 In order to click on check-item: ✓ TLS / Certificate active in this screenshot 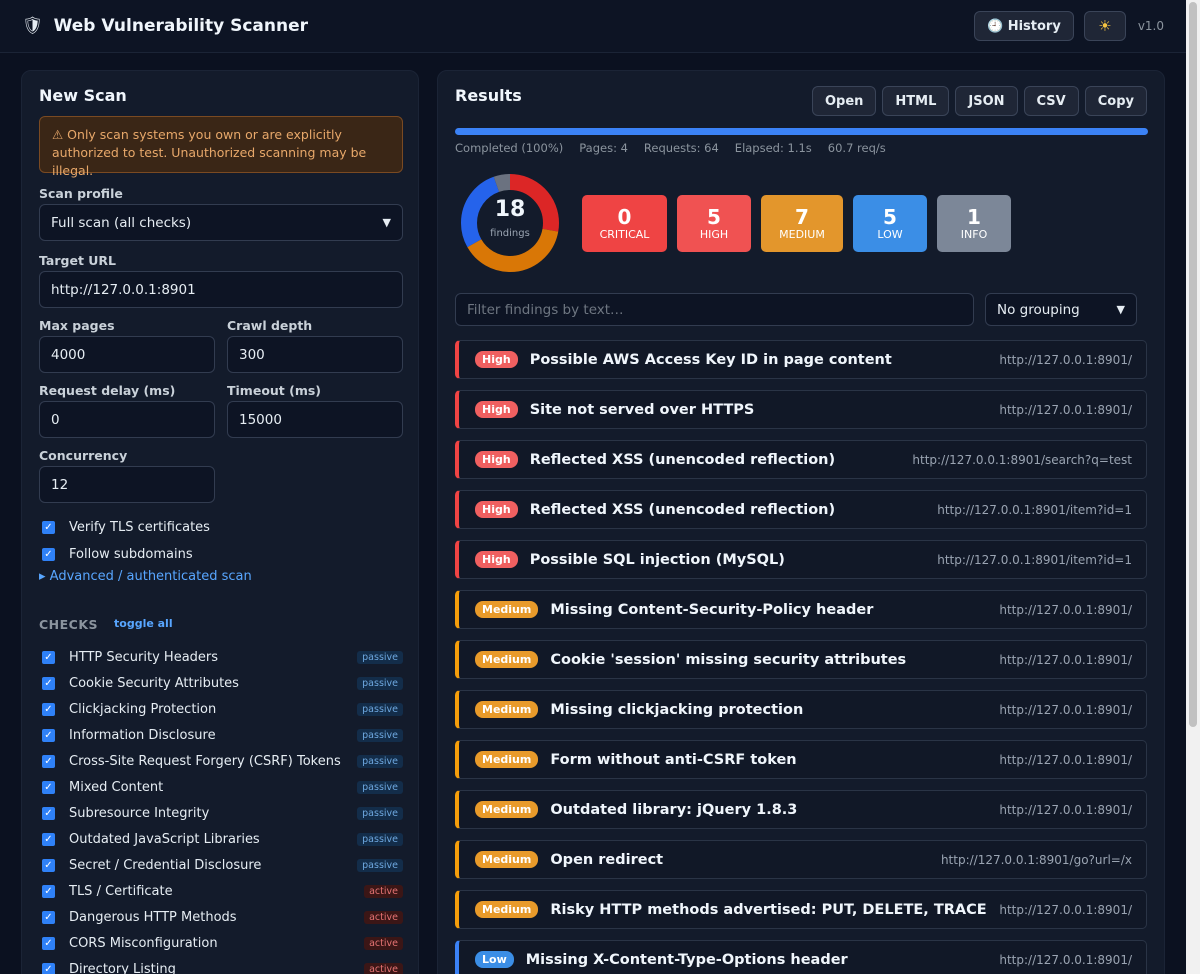, I will do `click(222, 891)`.